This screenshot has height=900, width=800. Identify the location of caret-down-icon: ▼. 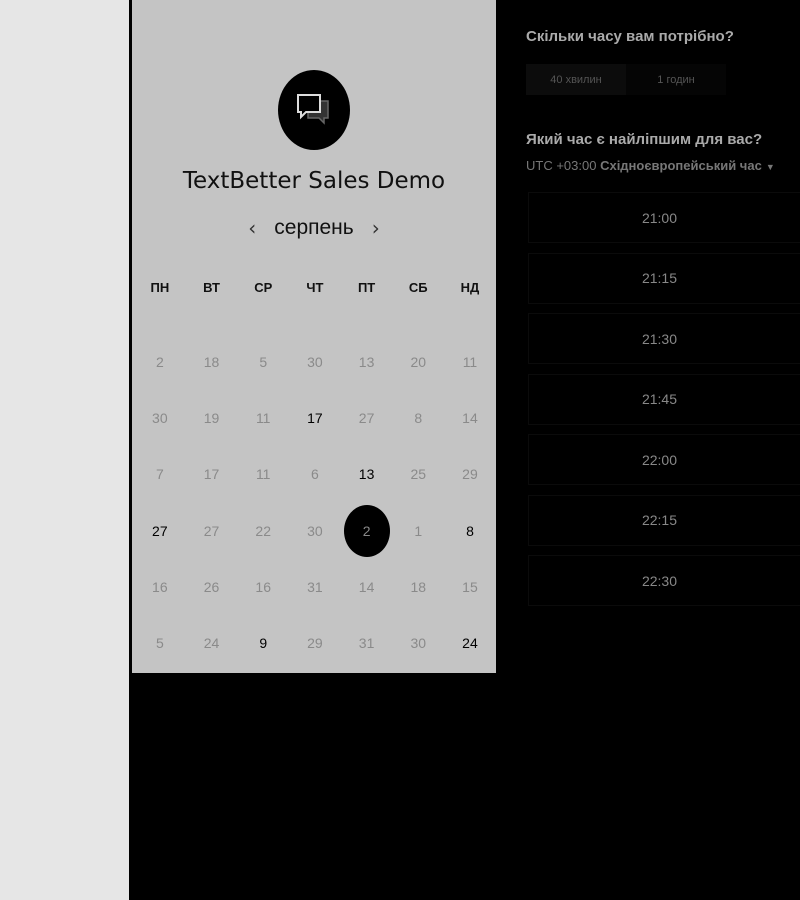
(770, 167).